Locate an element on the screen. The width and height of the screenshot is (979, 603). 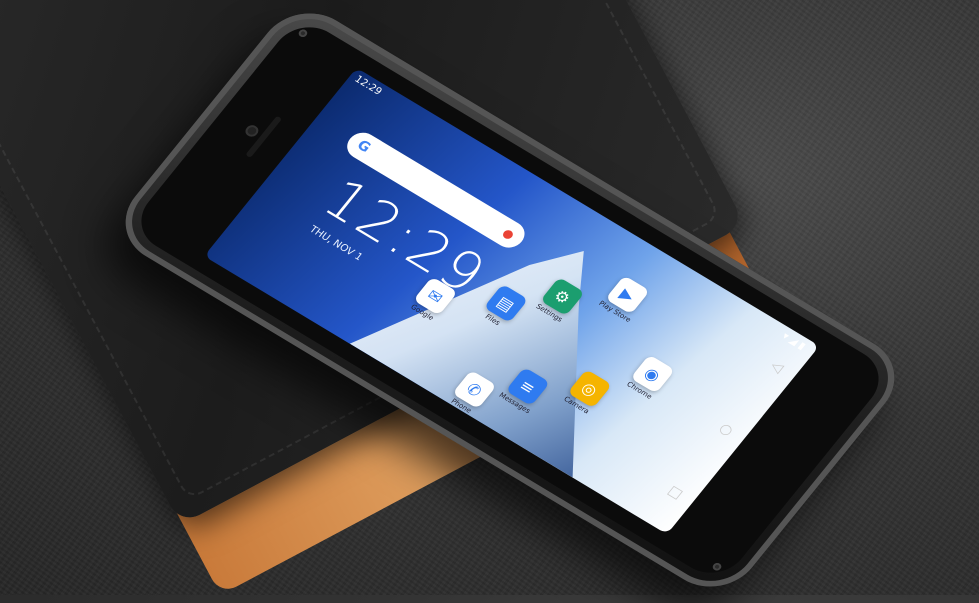
lockscreen-clock: 12:29 is located at coordinates (404, 237).